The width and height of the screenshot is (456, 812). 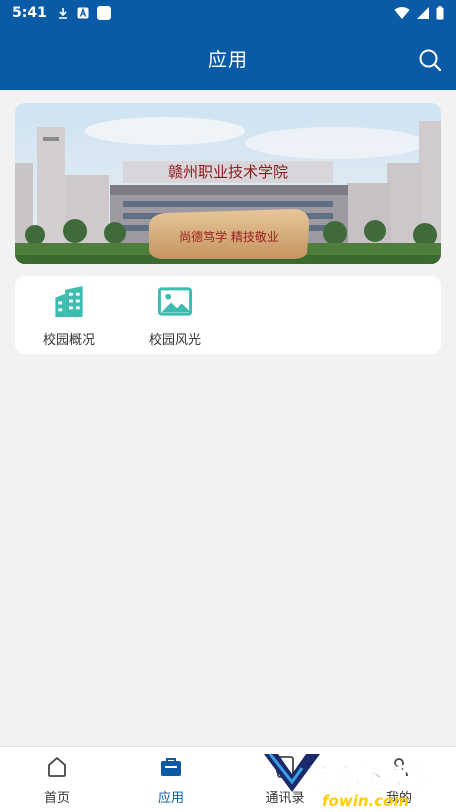 I want to click on tab-label: 首页, so click(x=56, y=798).